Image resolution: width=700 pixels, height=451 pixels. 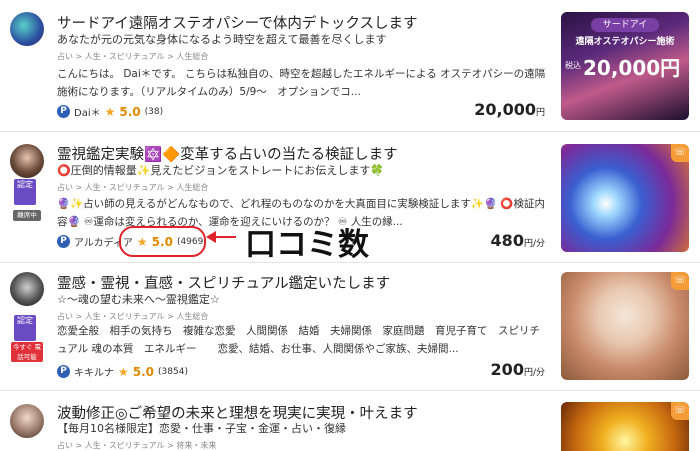 I want to click on annotation-circle, so click(x=162, y=241).